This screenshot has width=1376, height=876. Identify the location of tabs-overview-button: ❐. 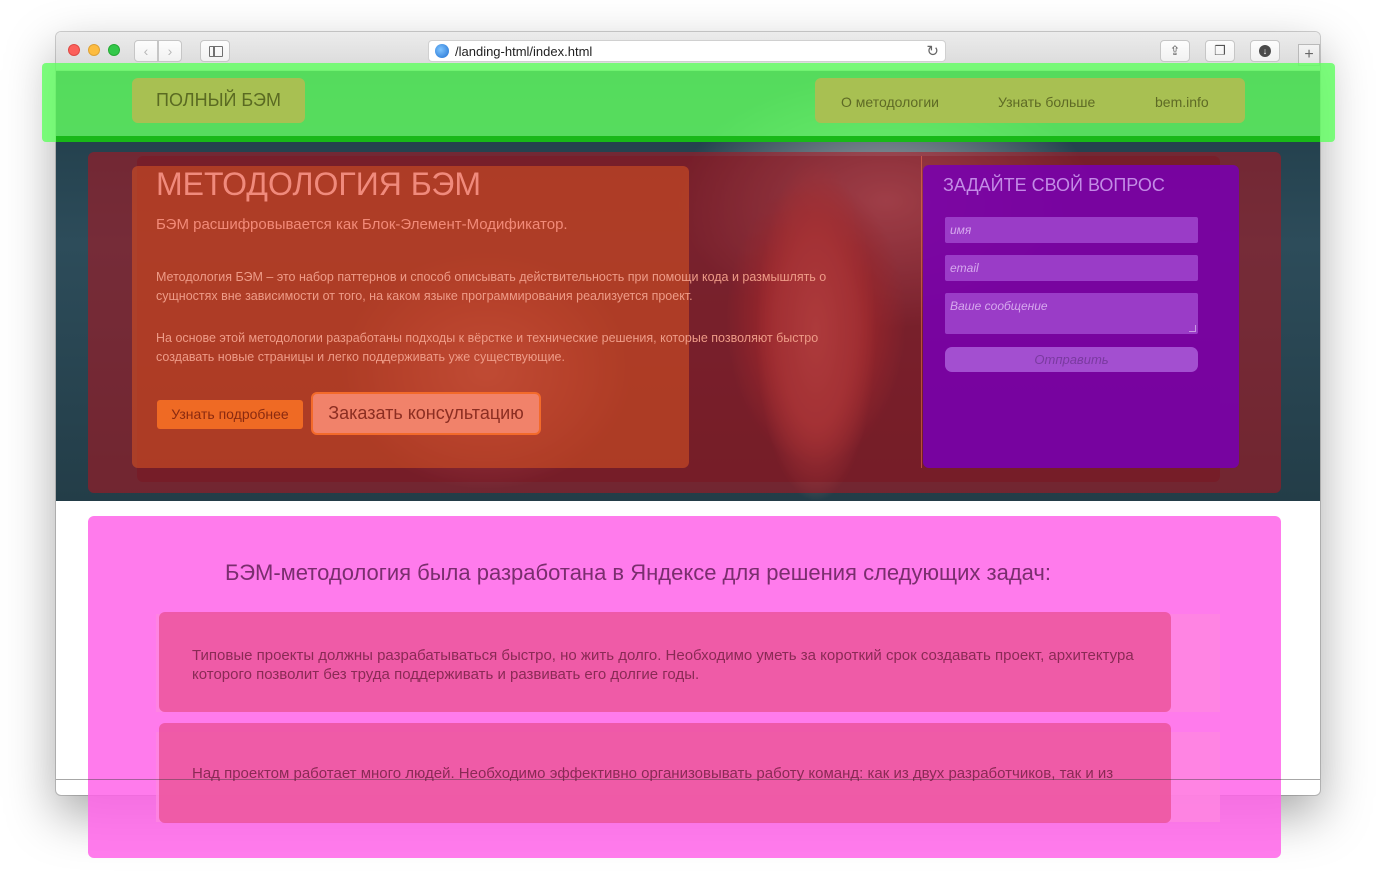
(1220, 51).